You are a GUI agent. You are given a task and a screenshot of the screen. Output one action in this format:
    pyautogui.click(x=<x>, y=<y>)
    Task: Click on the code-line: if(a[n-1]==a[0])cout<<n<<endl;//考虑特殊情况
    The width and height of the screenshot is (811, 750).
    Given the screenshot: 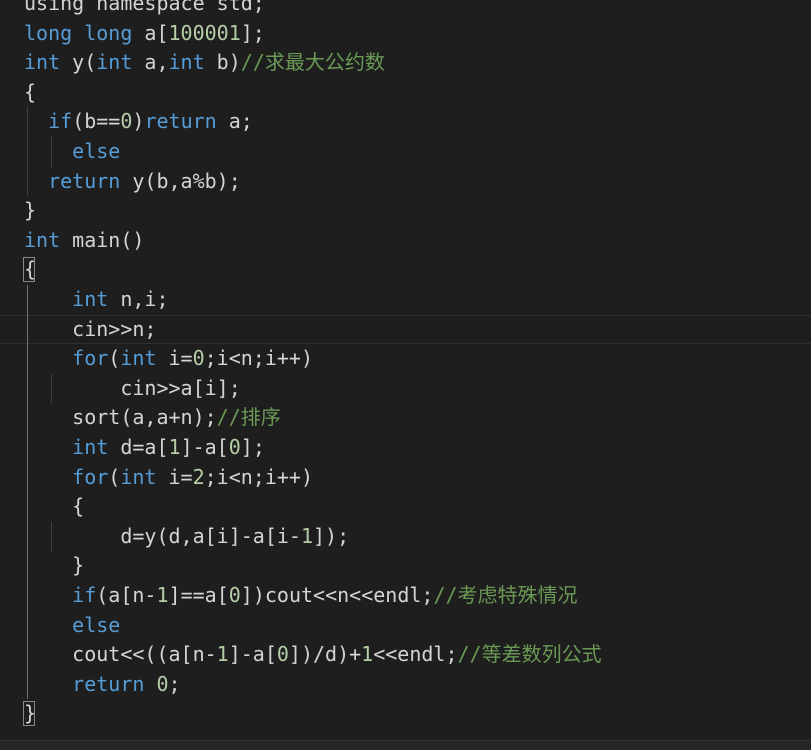 What is the action you would take?
    pyautogui.click(x=405, y=596)
    